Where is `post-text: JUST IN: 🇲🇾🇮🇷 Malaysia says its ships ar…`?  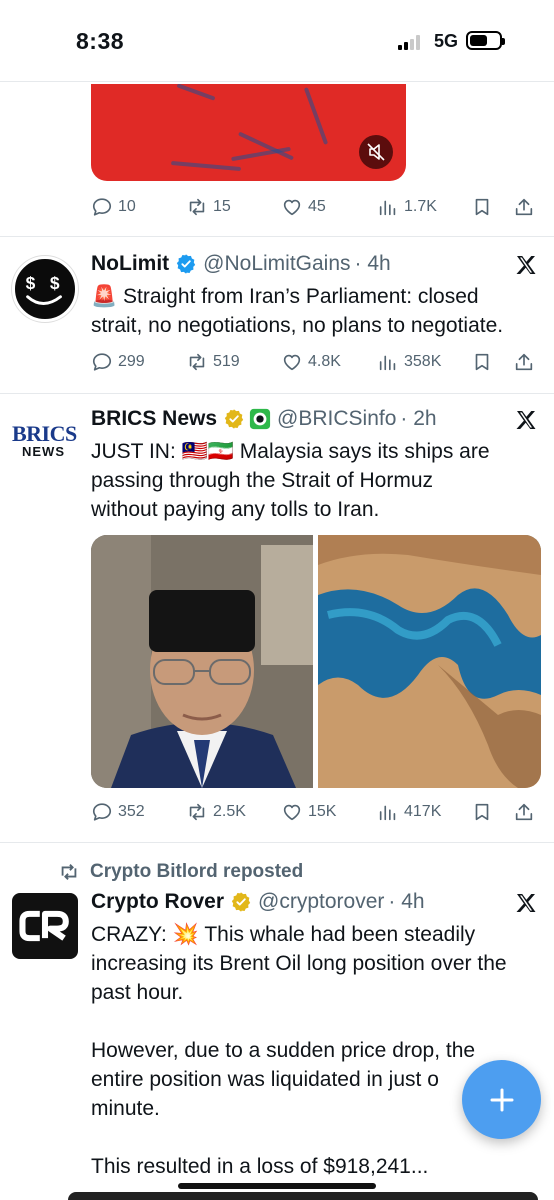
post-text: JUST IN: 🇲🇾🇮🇷 Malaysia says its ships ar… is located at coordinates (290, 480).